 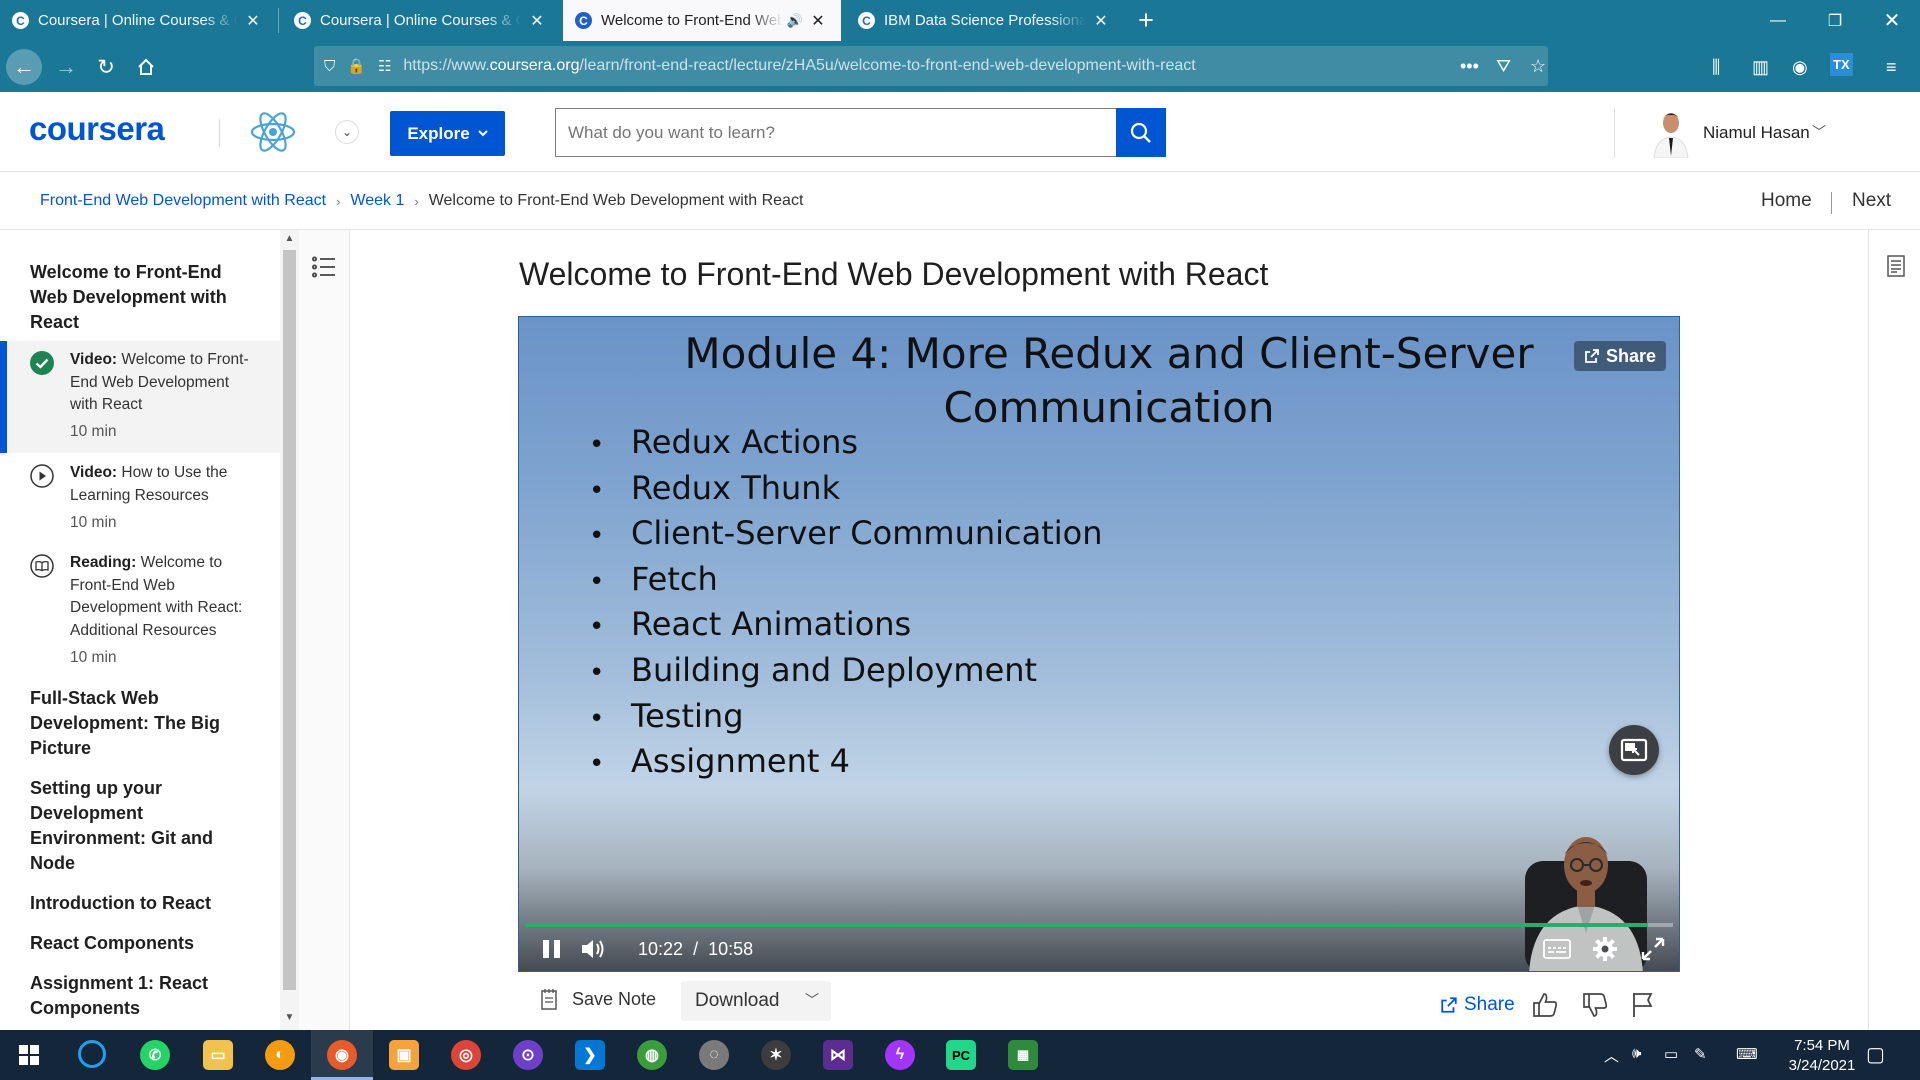 What do you see at coordinates (1871, 201) in the screenshot?
I see `next-link: Next` at bounding box center [1871, 201].